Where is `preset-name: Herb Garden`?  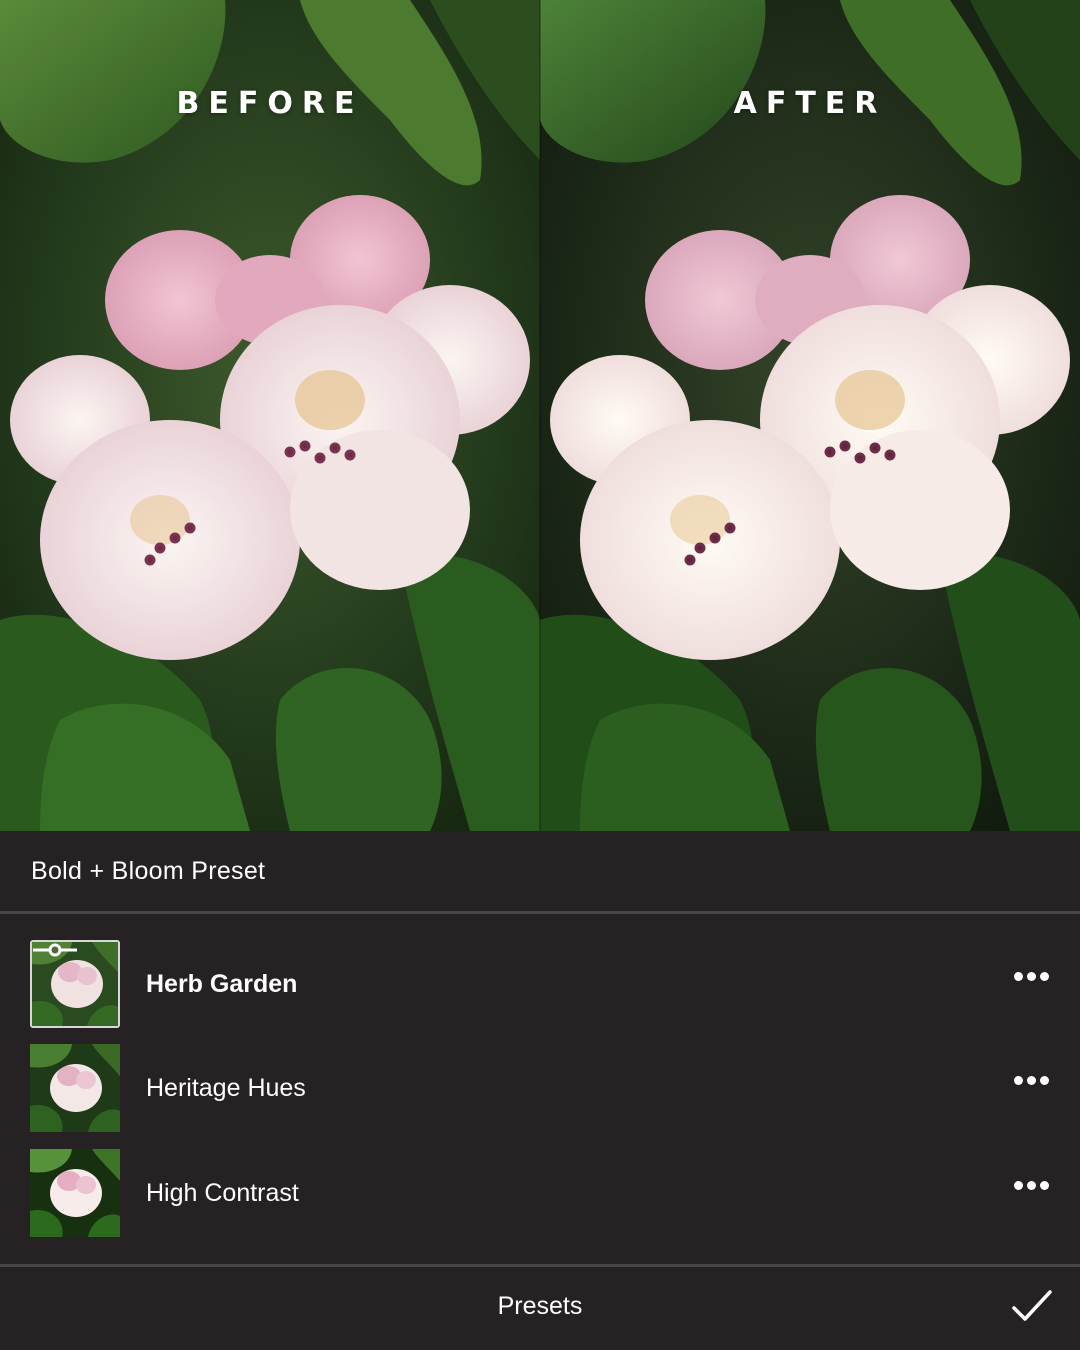 preset-name: Herb Garden is located at coordinates (222, 984).